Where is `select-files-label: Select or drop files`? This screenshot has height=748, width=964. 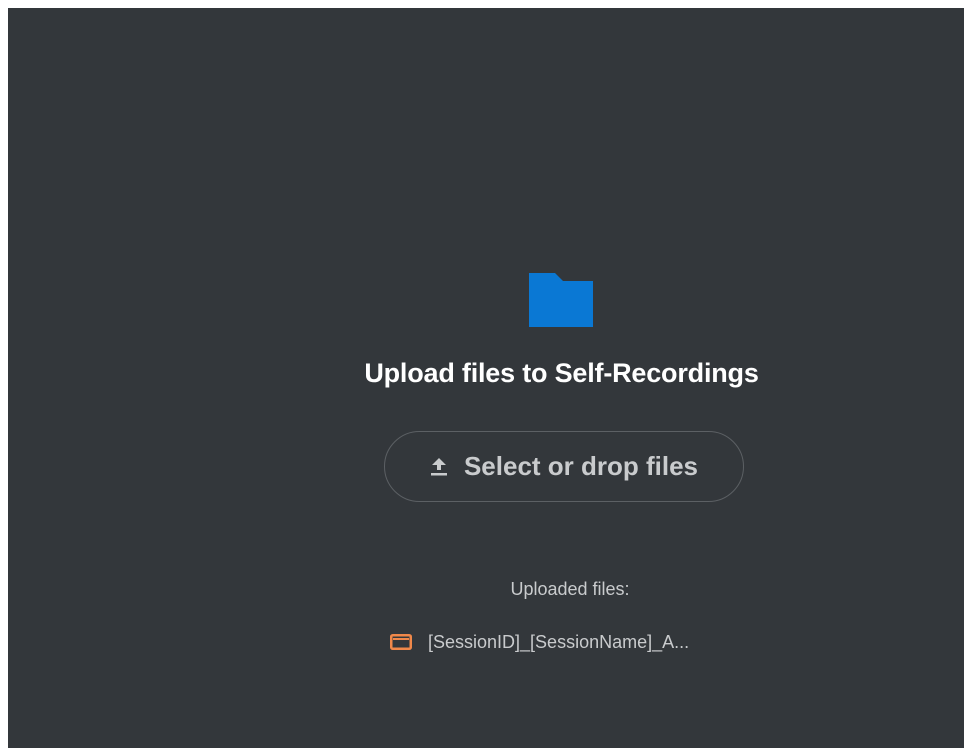 select-files-label: Select or drop files is located at coordinates (581, 466).